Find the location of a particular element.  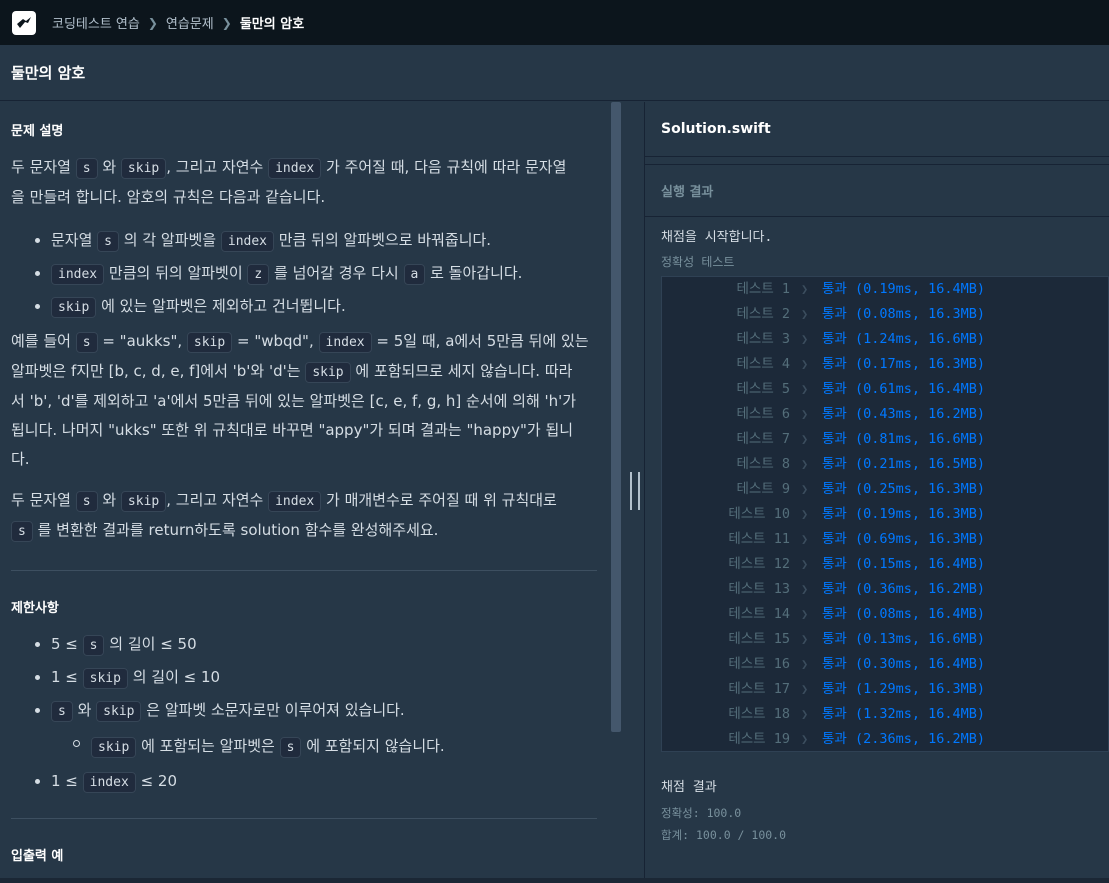

test-result: 통과 (0.69ms, 16.3MB) is located at coordinates (904, 539).